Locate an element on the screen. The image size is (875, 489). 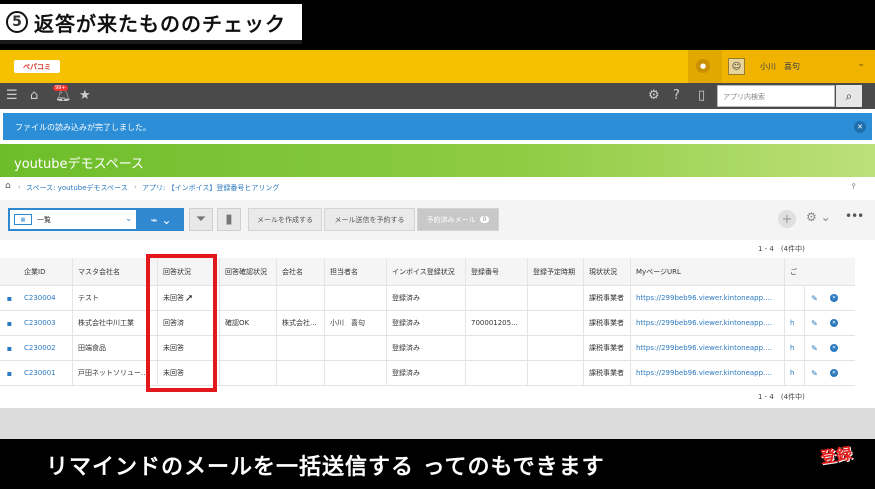
subscribe-stamp: 登録 is located at coordinates (836, 454).